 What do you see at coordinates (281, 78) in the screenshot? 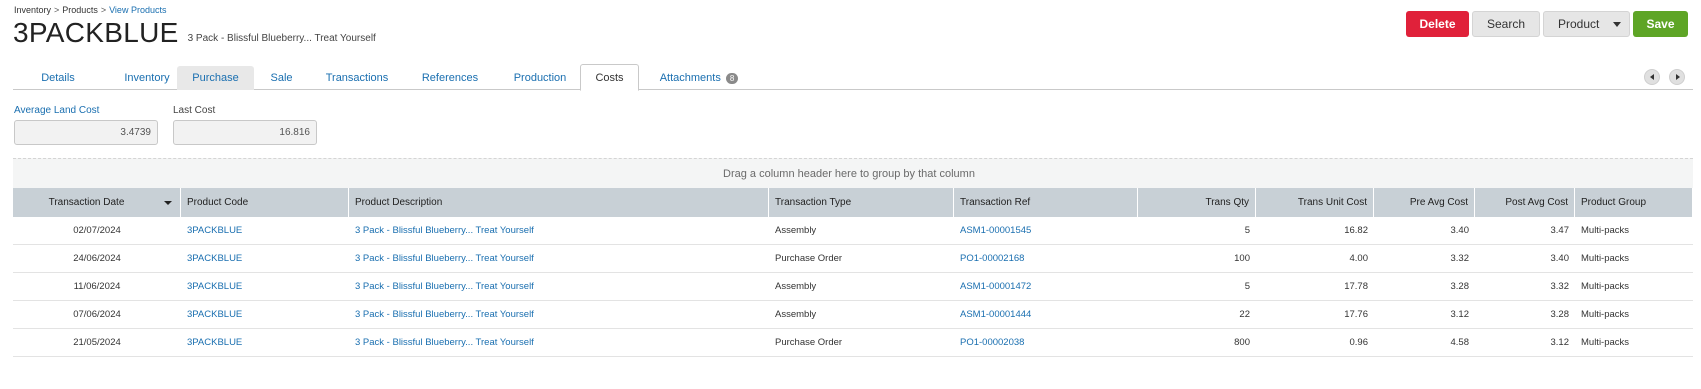
I see `tab-sale: Sale` at bounding box center [281, 78].